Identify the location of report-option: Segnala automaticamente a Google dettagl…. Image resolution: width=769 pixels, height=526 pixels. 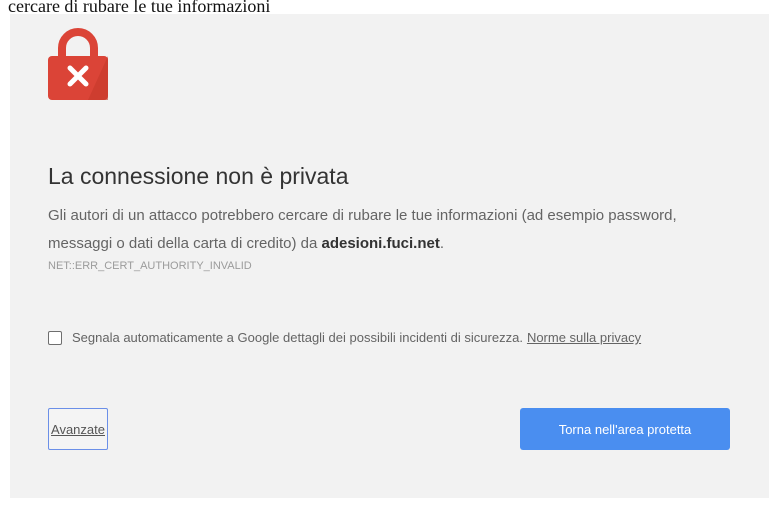
(344, 337).